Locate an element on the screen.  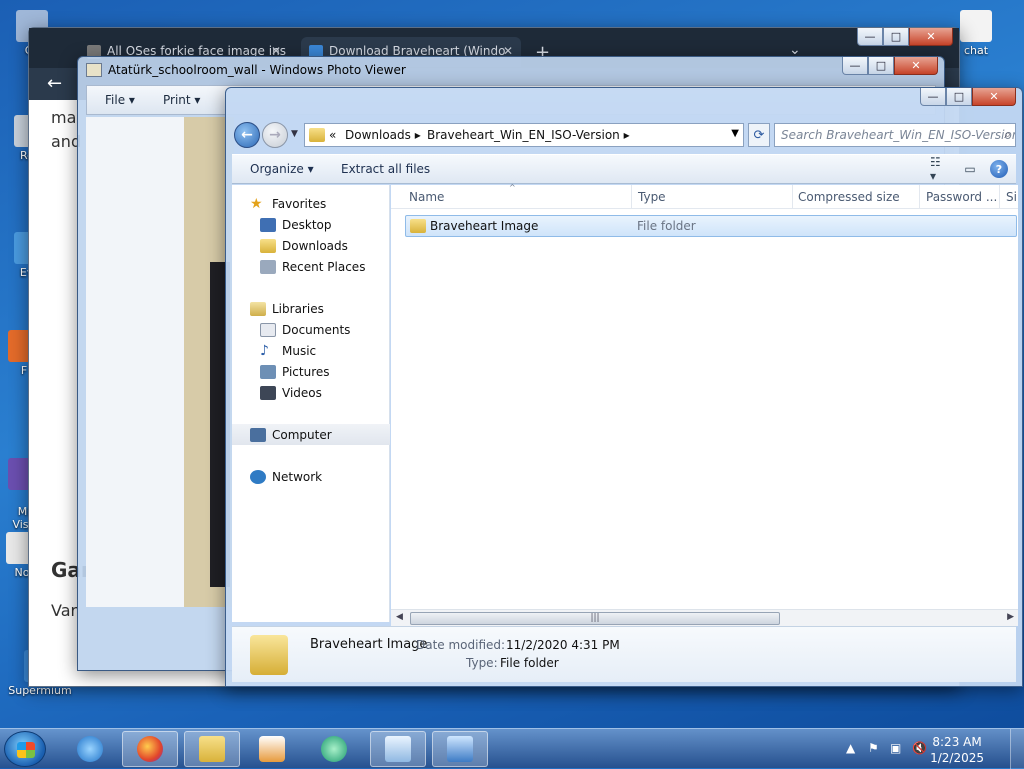
details-modified-label: Date modified: is located at coordinates (461, 645).